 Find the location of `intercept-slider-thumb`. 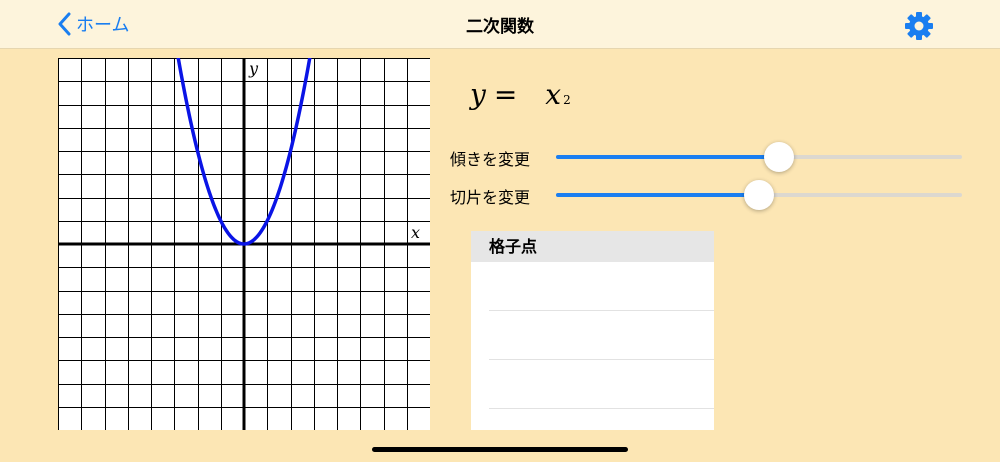

intercept-slider-thumb is located at coordinates (759, 195).